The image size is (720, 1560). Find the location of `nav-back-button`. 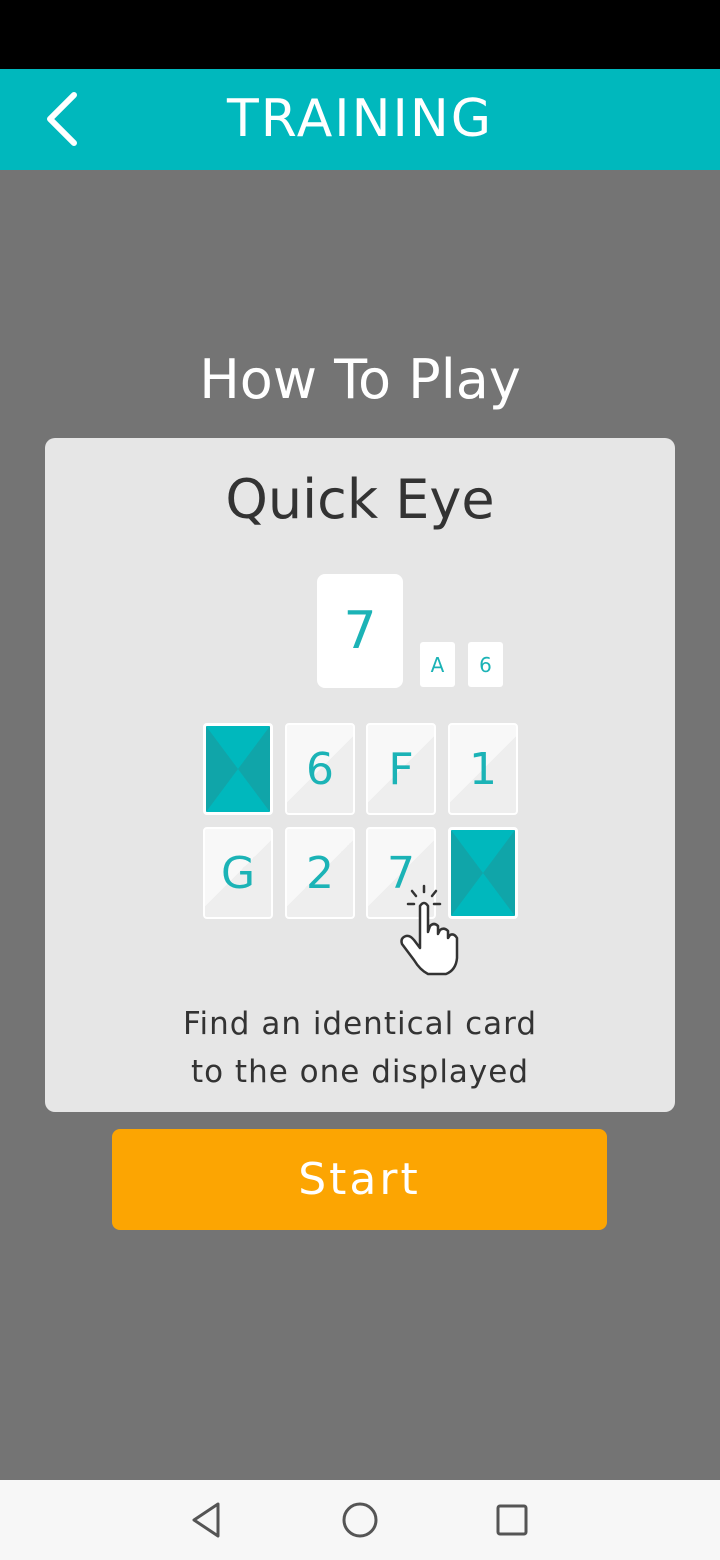

nav-back-button is located at coordinates (206, 1520).